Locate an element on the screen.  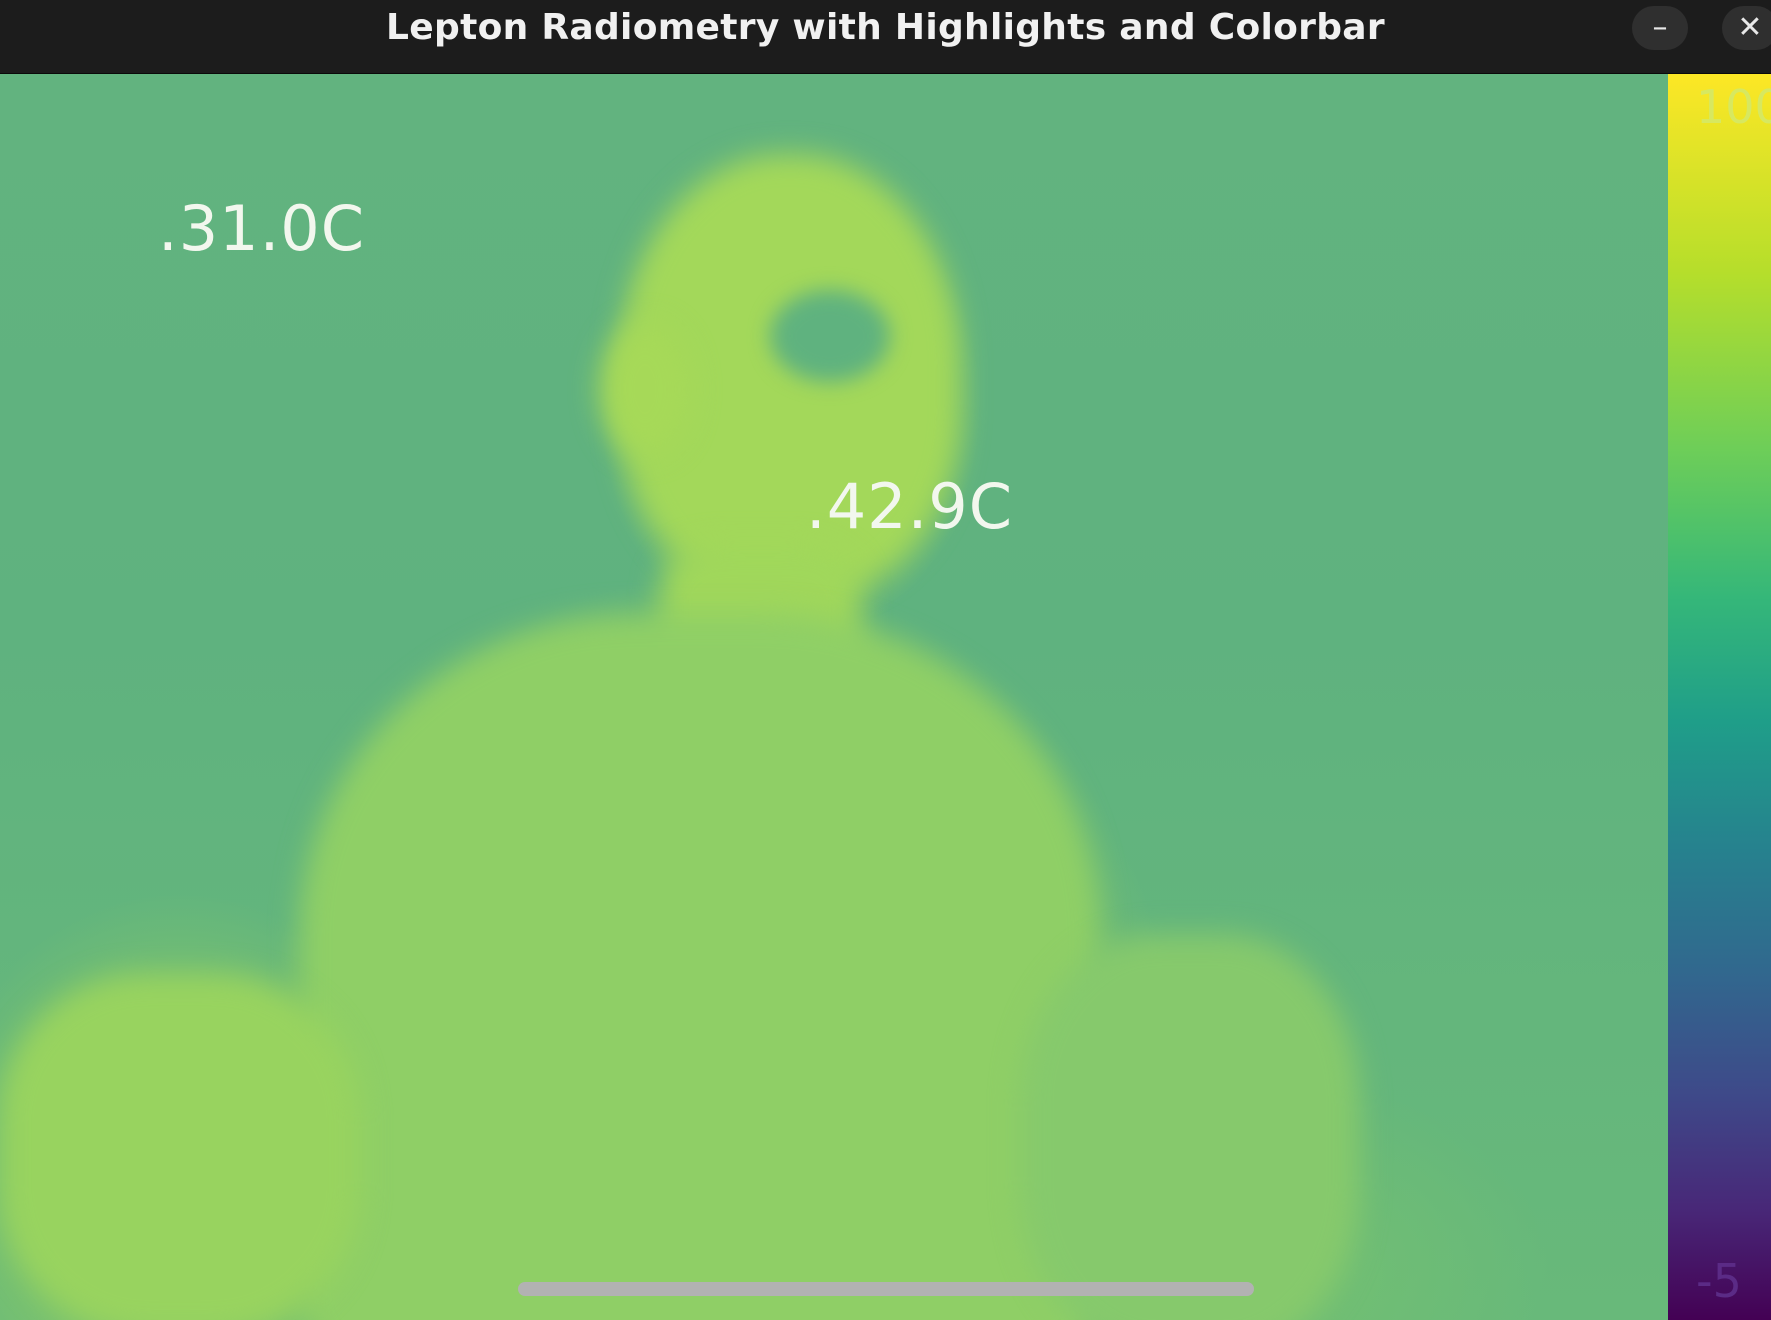
close-icon: ✕ is located at coordinates (1750, 27).